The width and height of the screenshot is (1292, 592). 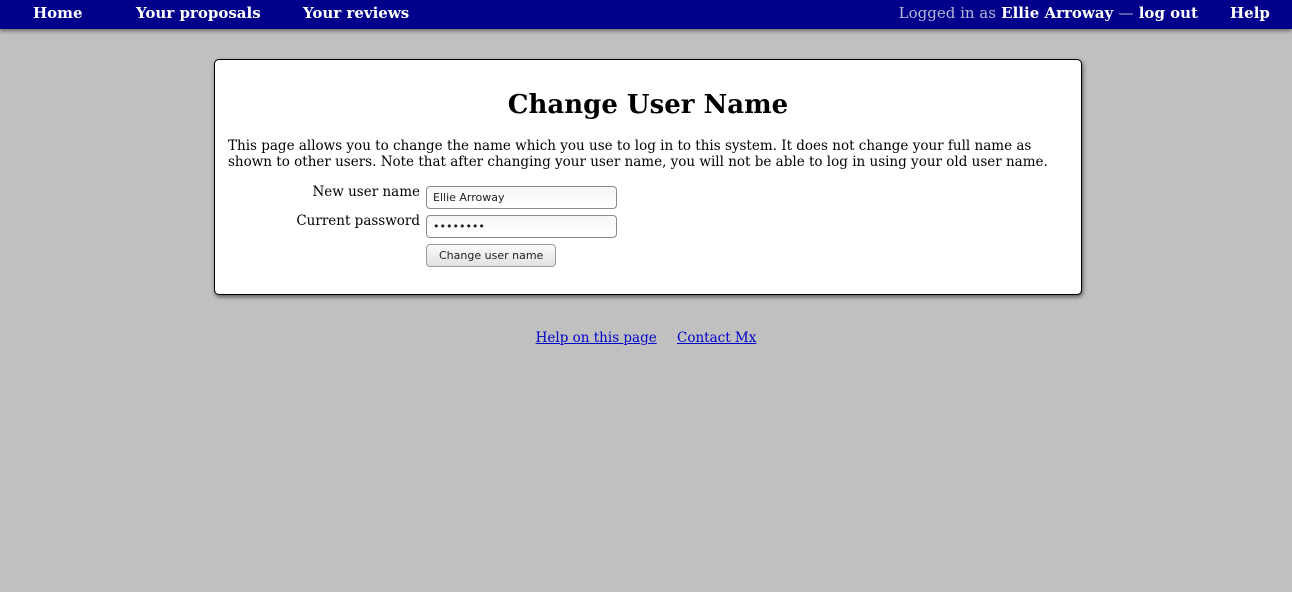 What do you see at coordinates (521, 226) in the screenshot?
I see `current-password-input` at bounding box center [521, 226].